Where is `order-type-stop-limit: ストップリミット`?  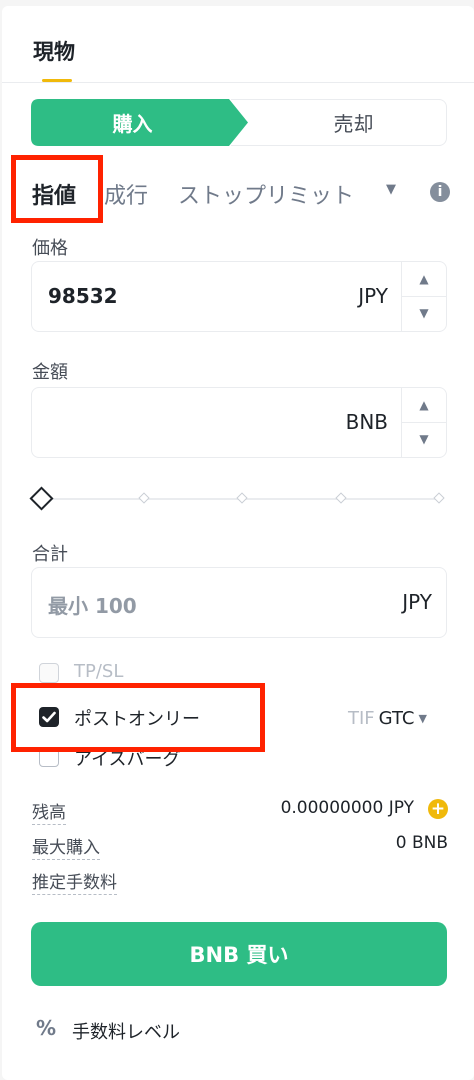 order-type-stop-limit: ストップリミット is located at coordinates (266, 194).